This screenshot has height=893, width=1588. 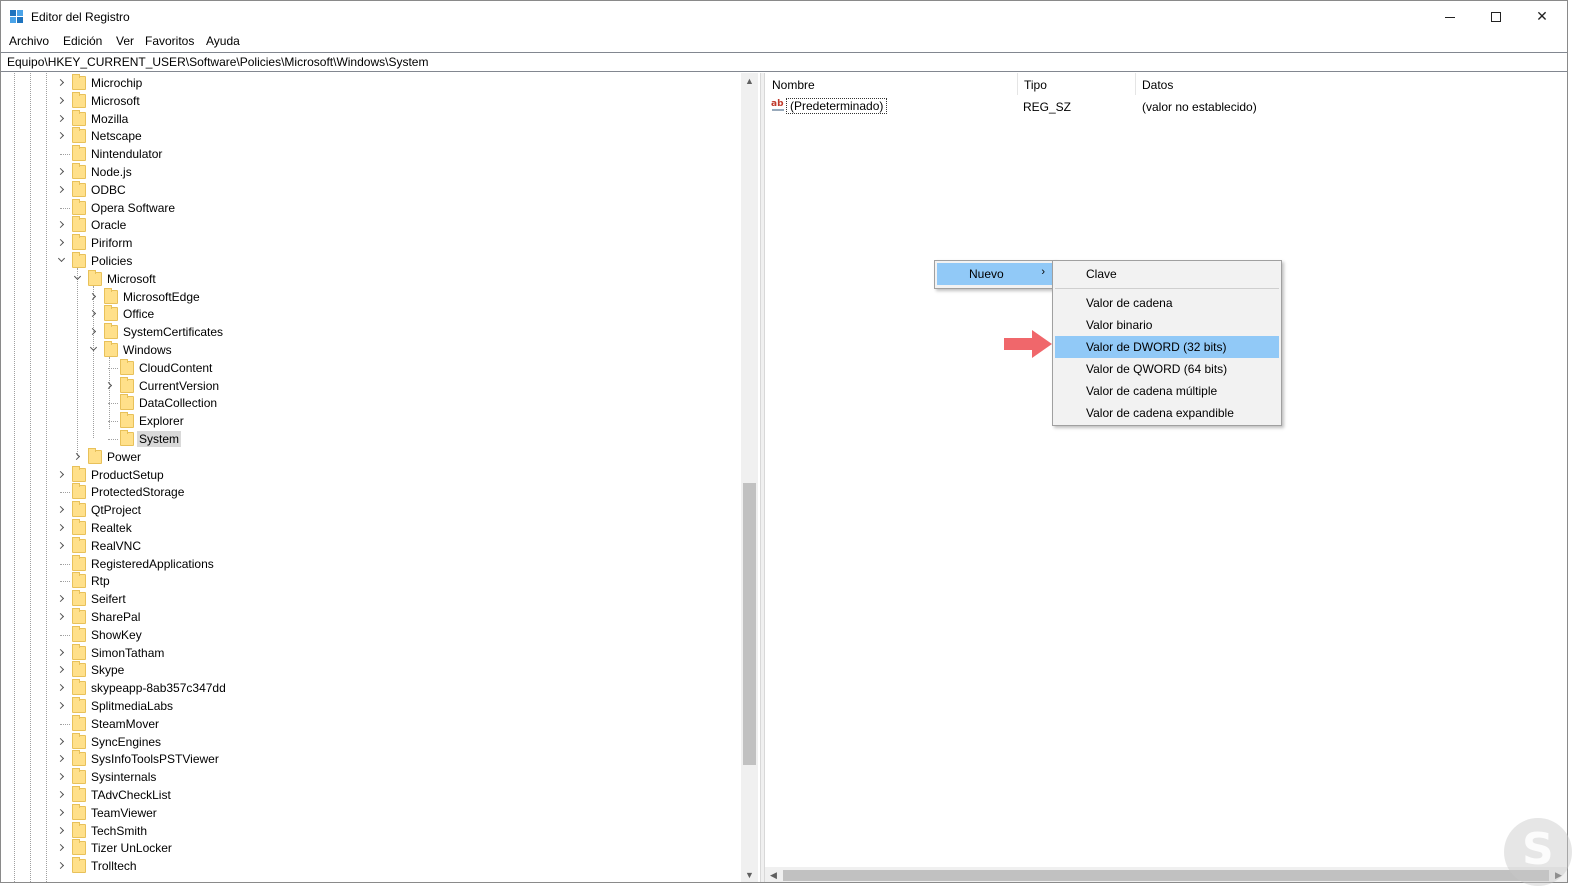 What do you see at coordinates (371, 261) in the screenshot?
I see `tree-item-policies: Policies` at bounding box center [371, 261].